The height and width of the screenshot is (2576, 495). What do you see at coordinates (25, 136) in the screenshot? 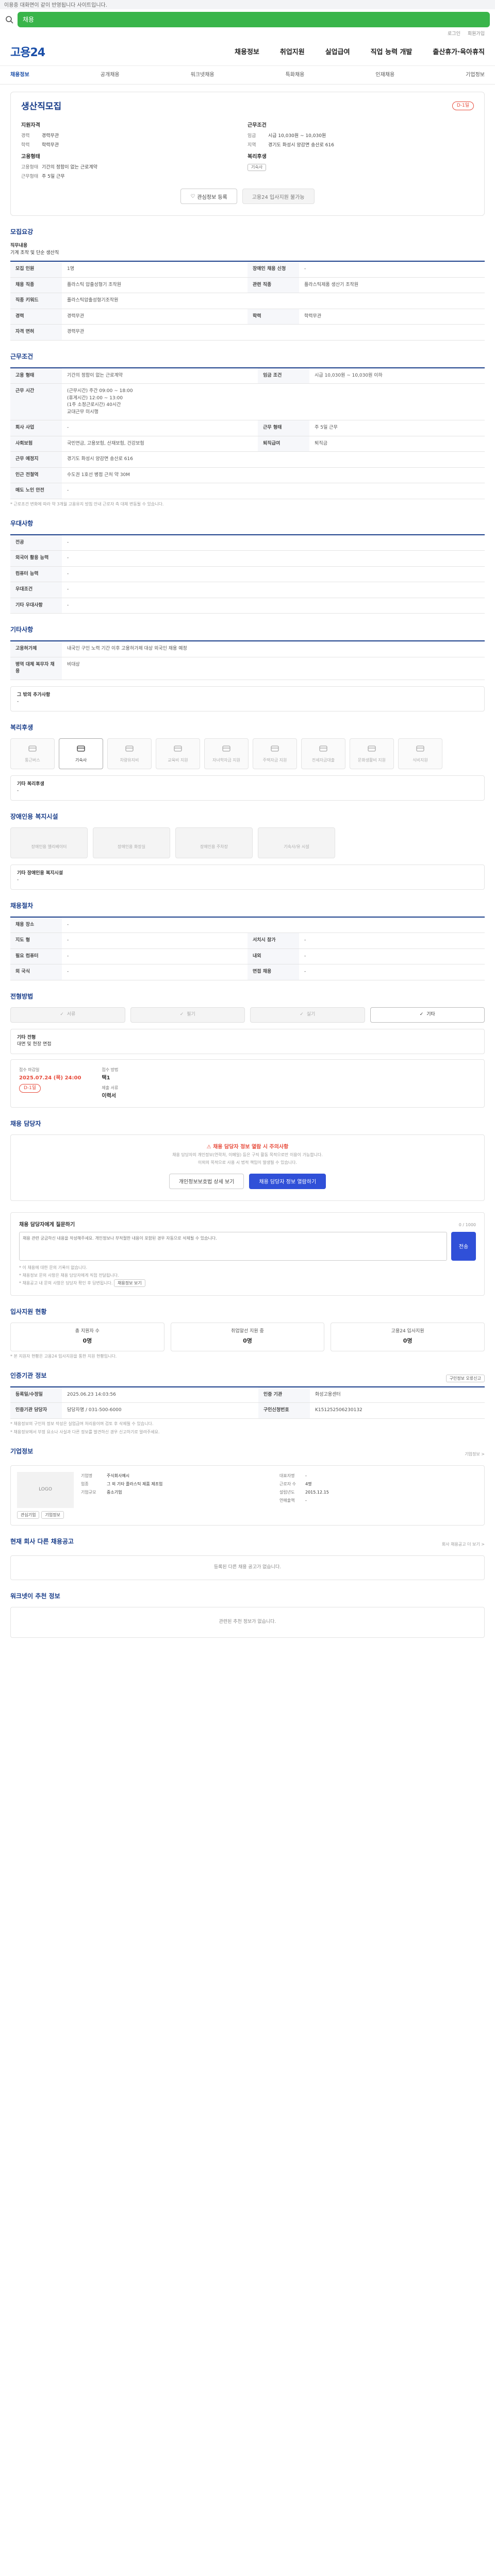
I see `career-label: 경력` at bounding box center [25, 136].